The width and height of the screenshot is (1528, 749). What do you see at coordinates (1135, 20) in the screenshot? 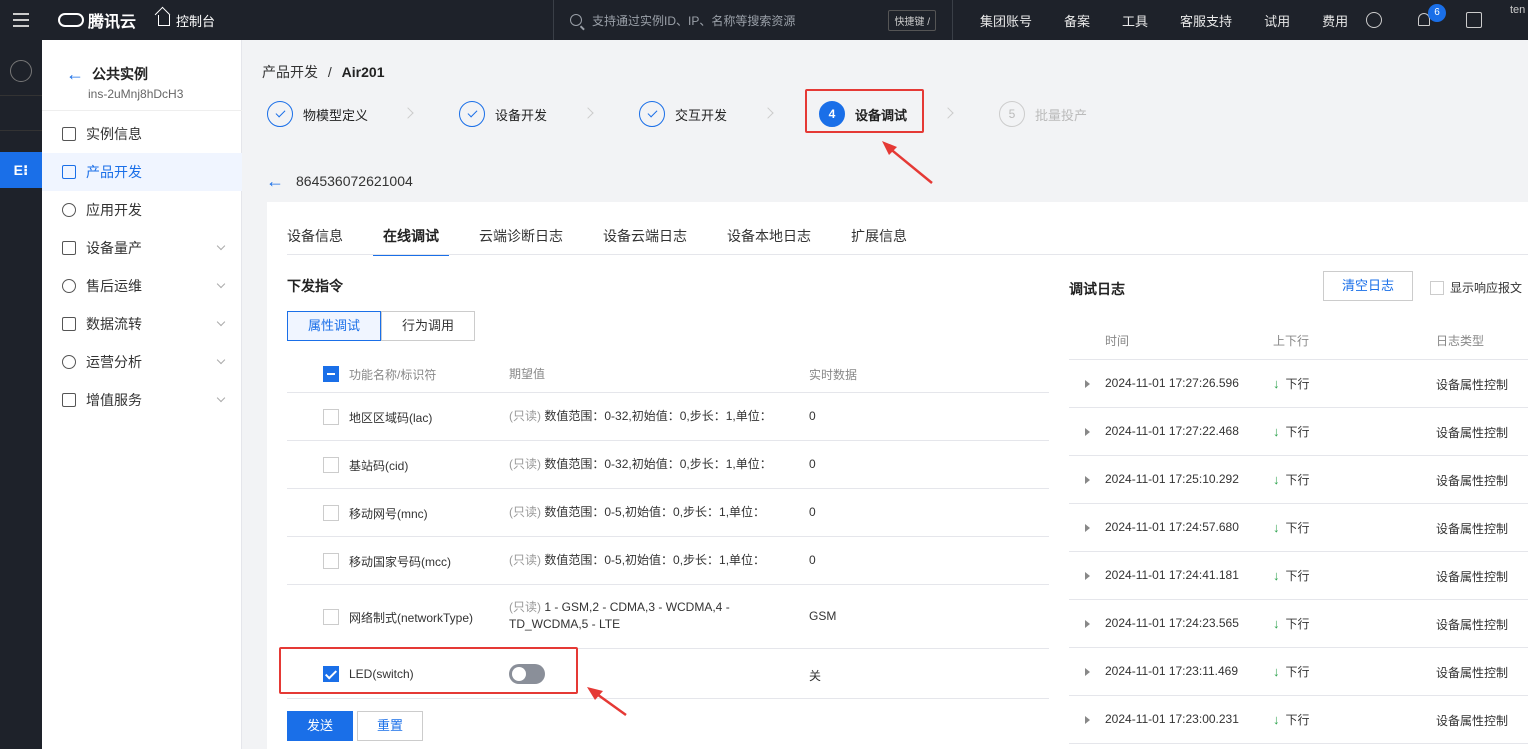
I see `top-link-tools: 工具` at bounding box center [1135, 20].